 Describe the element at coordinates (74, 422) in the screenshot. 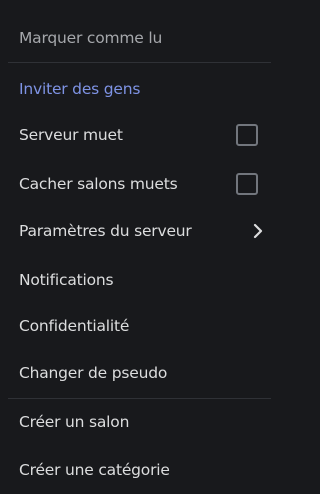

I see `create-channel-label: Créer un salon` at that location.